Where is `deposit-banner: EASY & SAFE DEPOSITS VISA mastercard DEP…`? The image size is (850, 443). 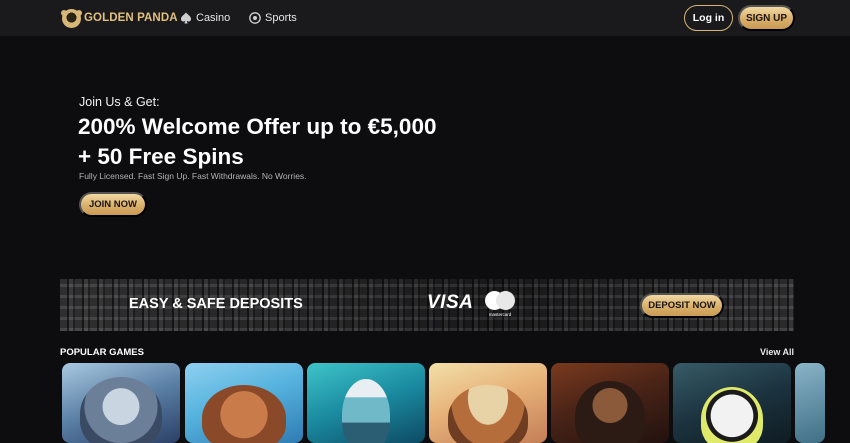 deposit-banner: EASY & SAFE DEPOSITS VISA mastercard DEP… is located at coordinates (427, 305).